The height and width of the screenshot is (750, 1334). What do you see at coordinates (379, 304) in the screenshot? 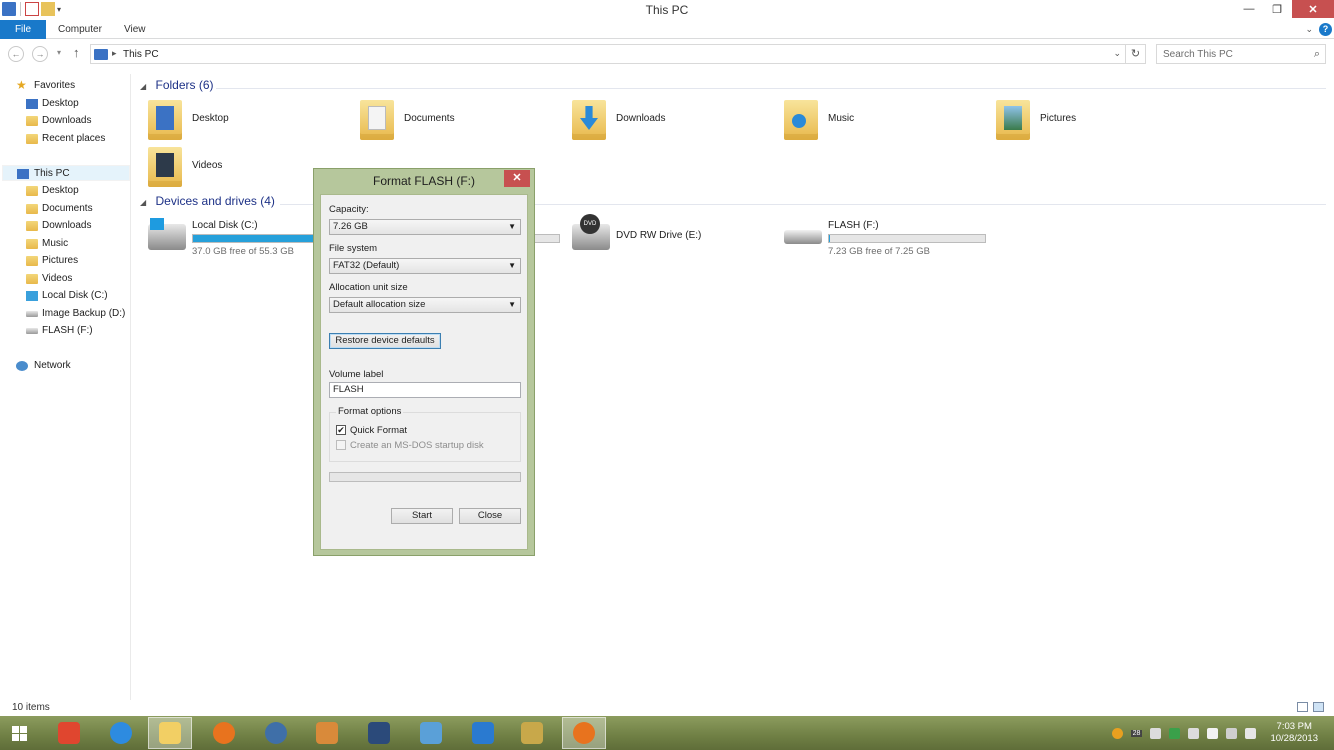
I see `allocation-value: Default allocation size` at bounding box center [379, 304].